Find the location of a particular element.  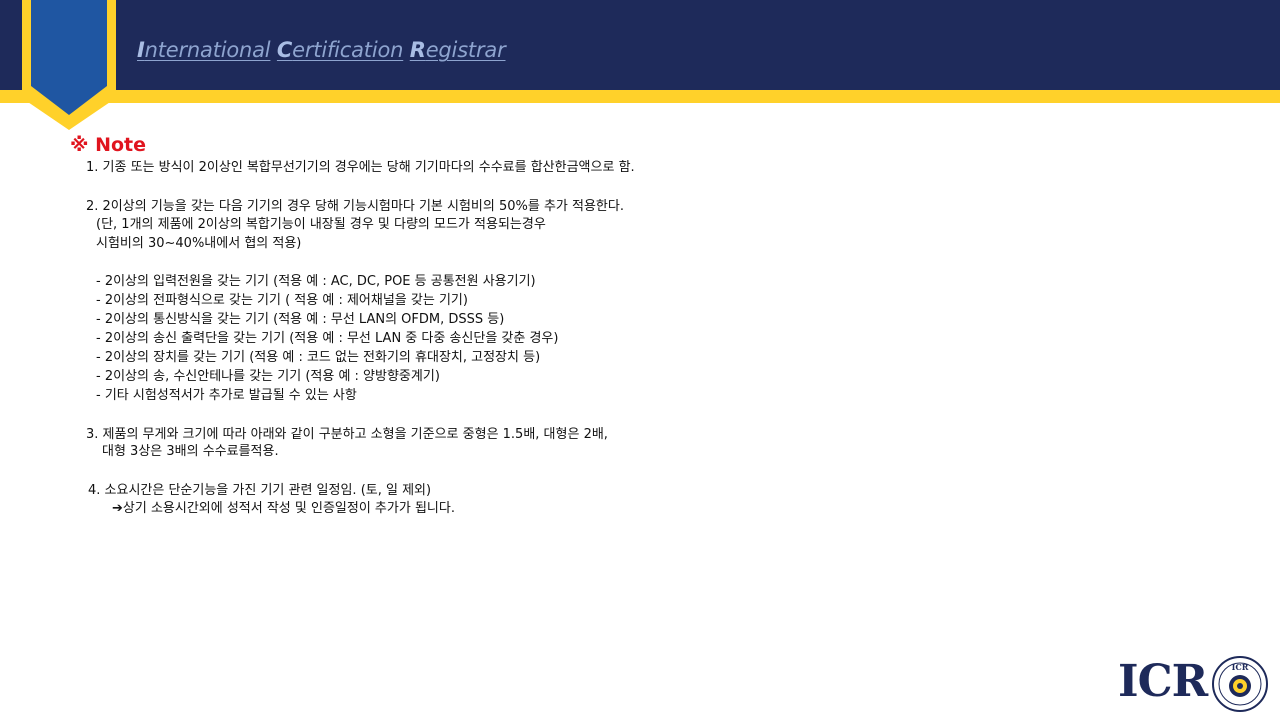

icr-logo: ICR ICR is located at coordinates (1195, 686).